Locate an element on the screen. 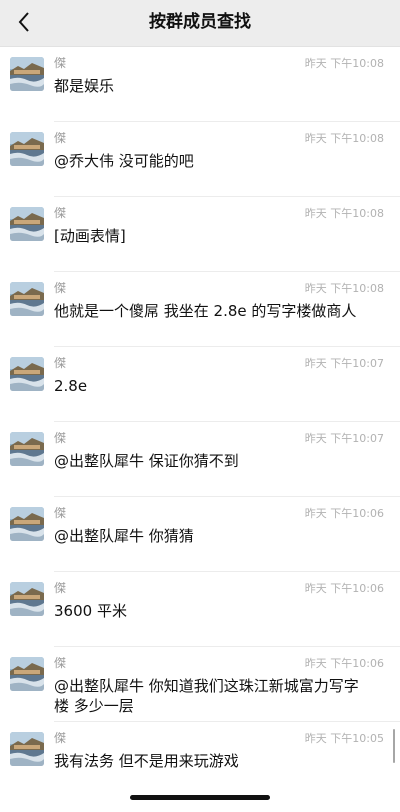 Image resolution: width=400 pixels, height=812 pixels. message-row: 傑 昨天 下午10:08 他就是一个傻屌 我坐在 2.8e 的写字楼做商人 is located at coordinates (200, 309).